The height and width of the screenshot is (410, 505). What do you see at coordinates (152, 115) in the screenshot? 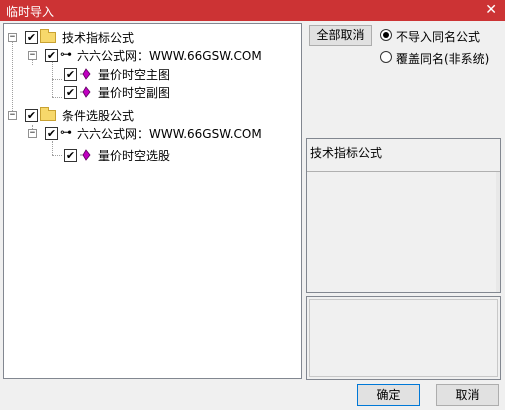
I see `tree-node-stock-screening: − ✔ 条件选股公式` at bounding box center [152, 115].